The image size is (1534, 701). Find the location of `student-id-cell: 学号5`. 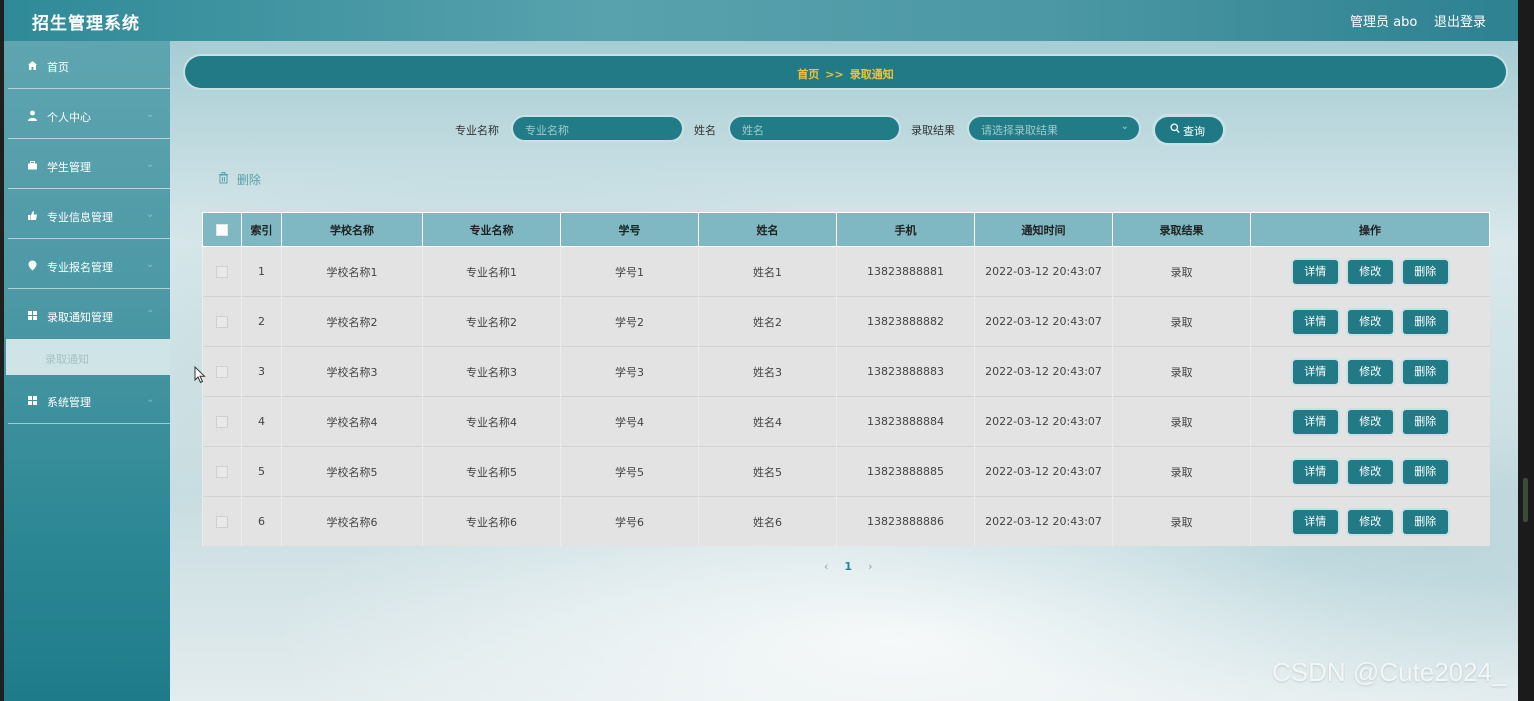

student-id-cell: 学号5 is located at coordinates (629, 471).